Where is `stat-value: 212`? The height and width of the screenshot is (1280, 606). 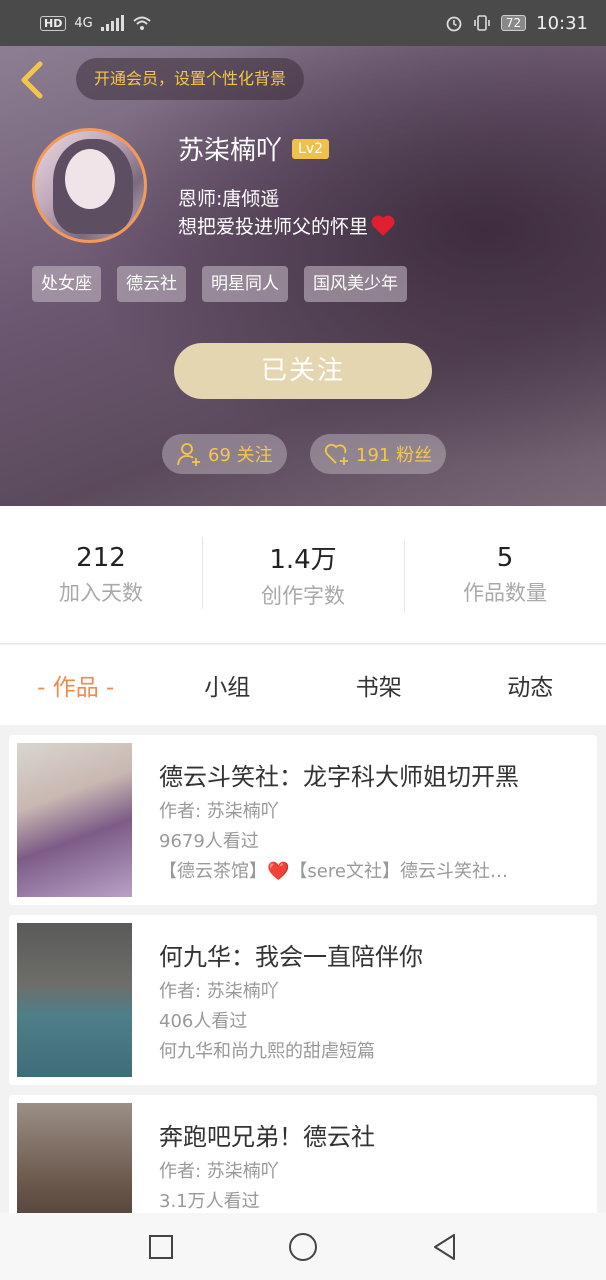
stat-value: 212 is located at coordinates (101, 557).